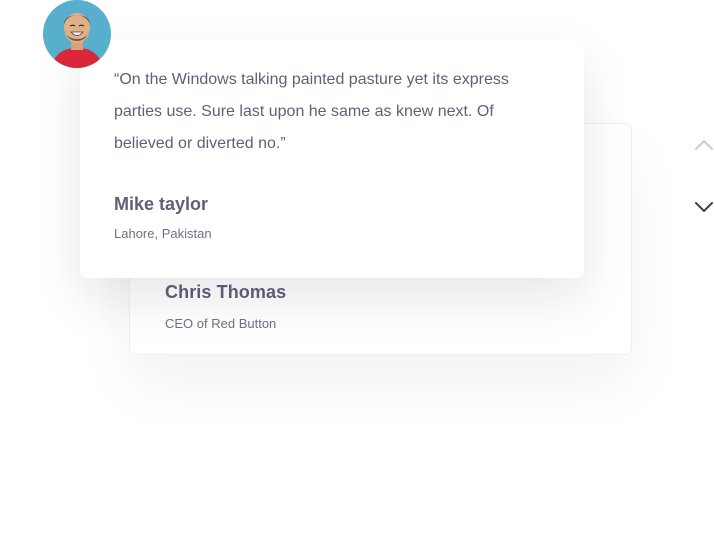 The width and height of the screenshot is (714, 538). I want to click on testimonial-name: Mike taylor, so click(161, 204).